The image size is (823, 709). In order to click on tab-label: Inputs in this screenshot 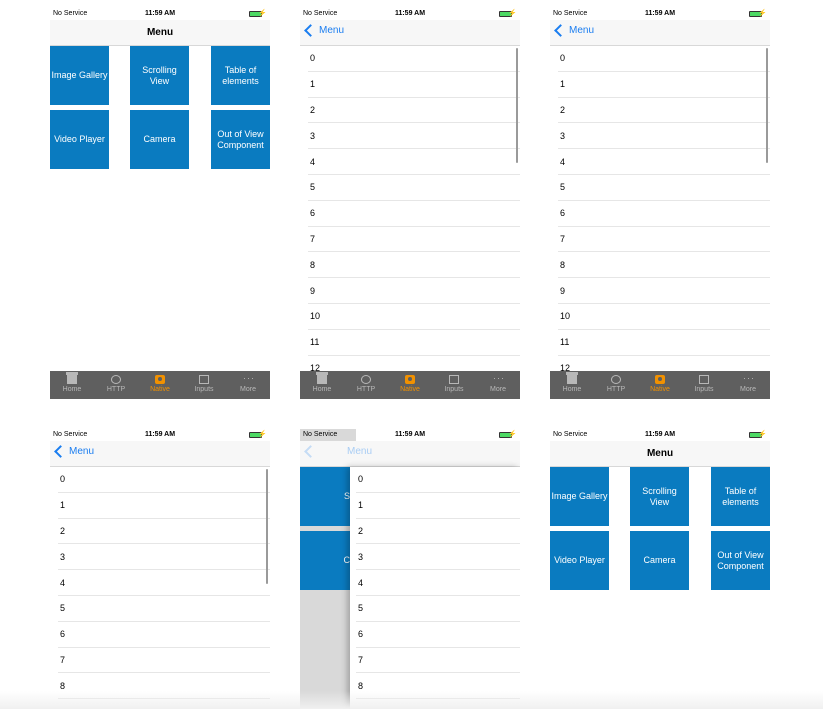, I will do `click(204, 389)`.